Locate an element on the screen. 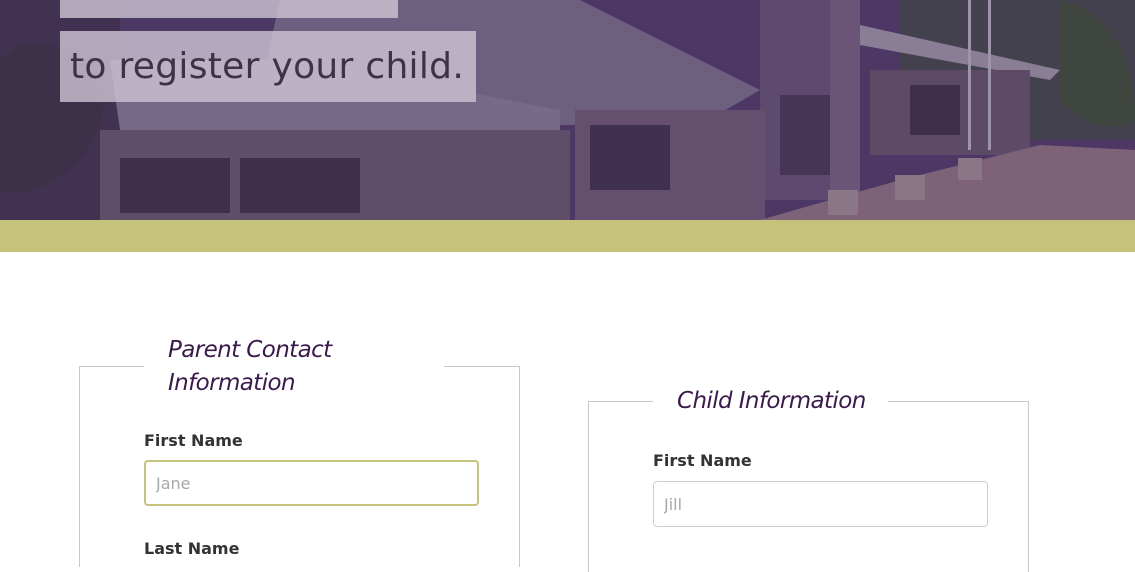  headline-line-1-box is located at coordinates (229, 9).